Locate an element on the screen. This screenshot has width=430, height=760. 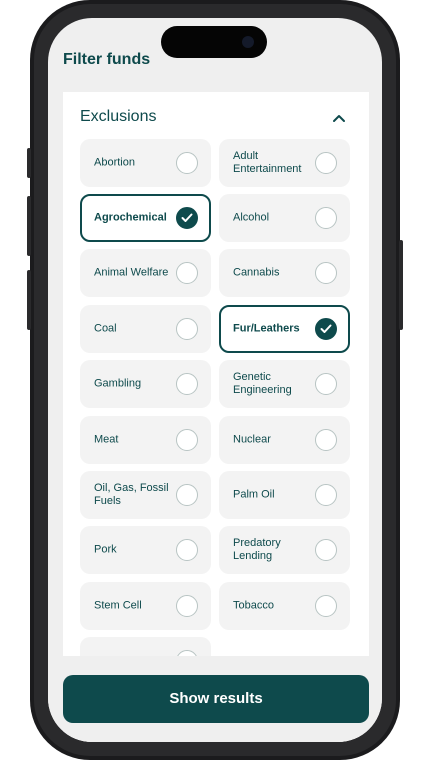
chip-tobacco: Tobacco is located at coordinates (284, 606).